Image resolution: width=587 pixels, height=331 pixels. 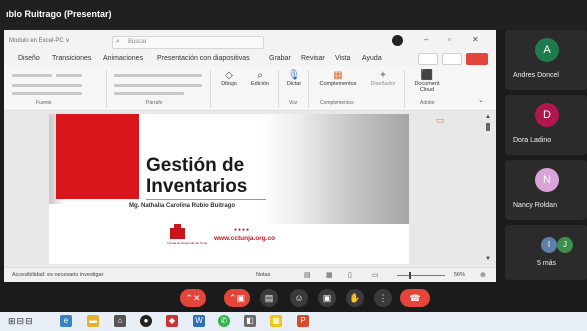 I want to click on more-participants-tile: I J 5 más, so click(x=546, y=252).